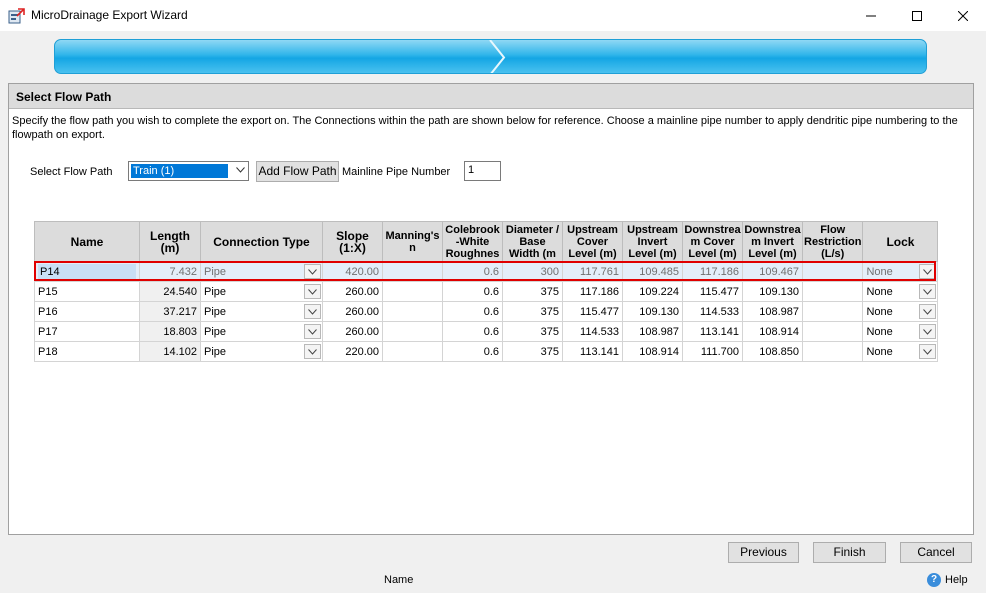 The width and height of the screenshot is (986, 593). What do you see at coordinates (772, 241) in the screenshot?
I see `col-header-downstream-invert: Downstrea m Invert Level (m)` at bounding box center [772, 241].